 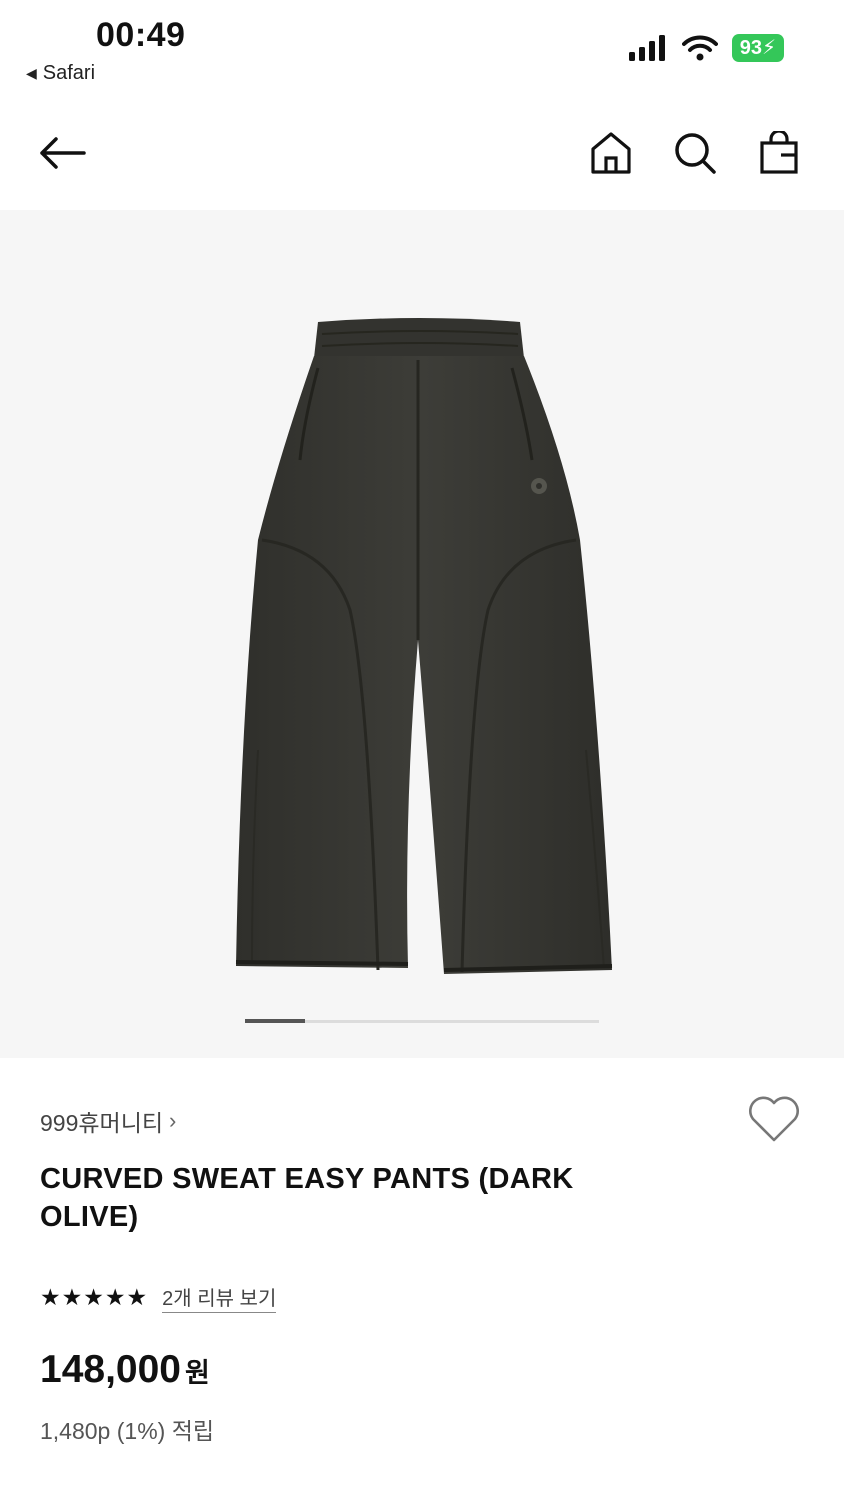 I want to click on review-link: 2개 리뷰 보기, so click(x=219, y=1297).